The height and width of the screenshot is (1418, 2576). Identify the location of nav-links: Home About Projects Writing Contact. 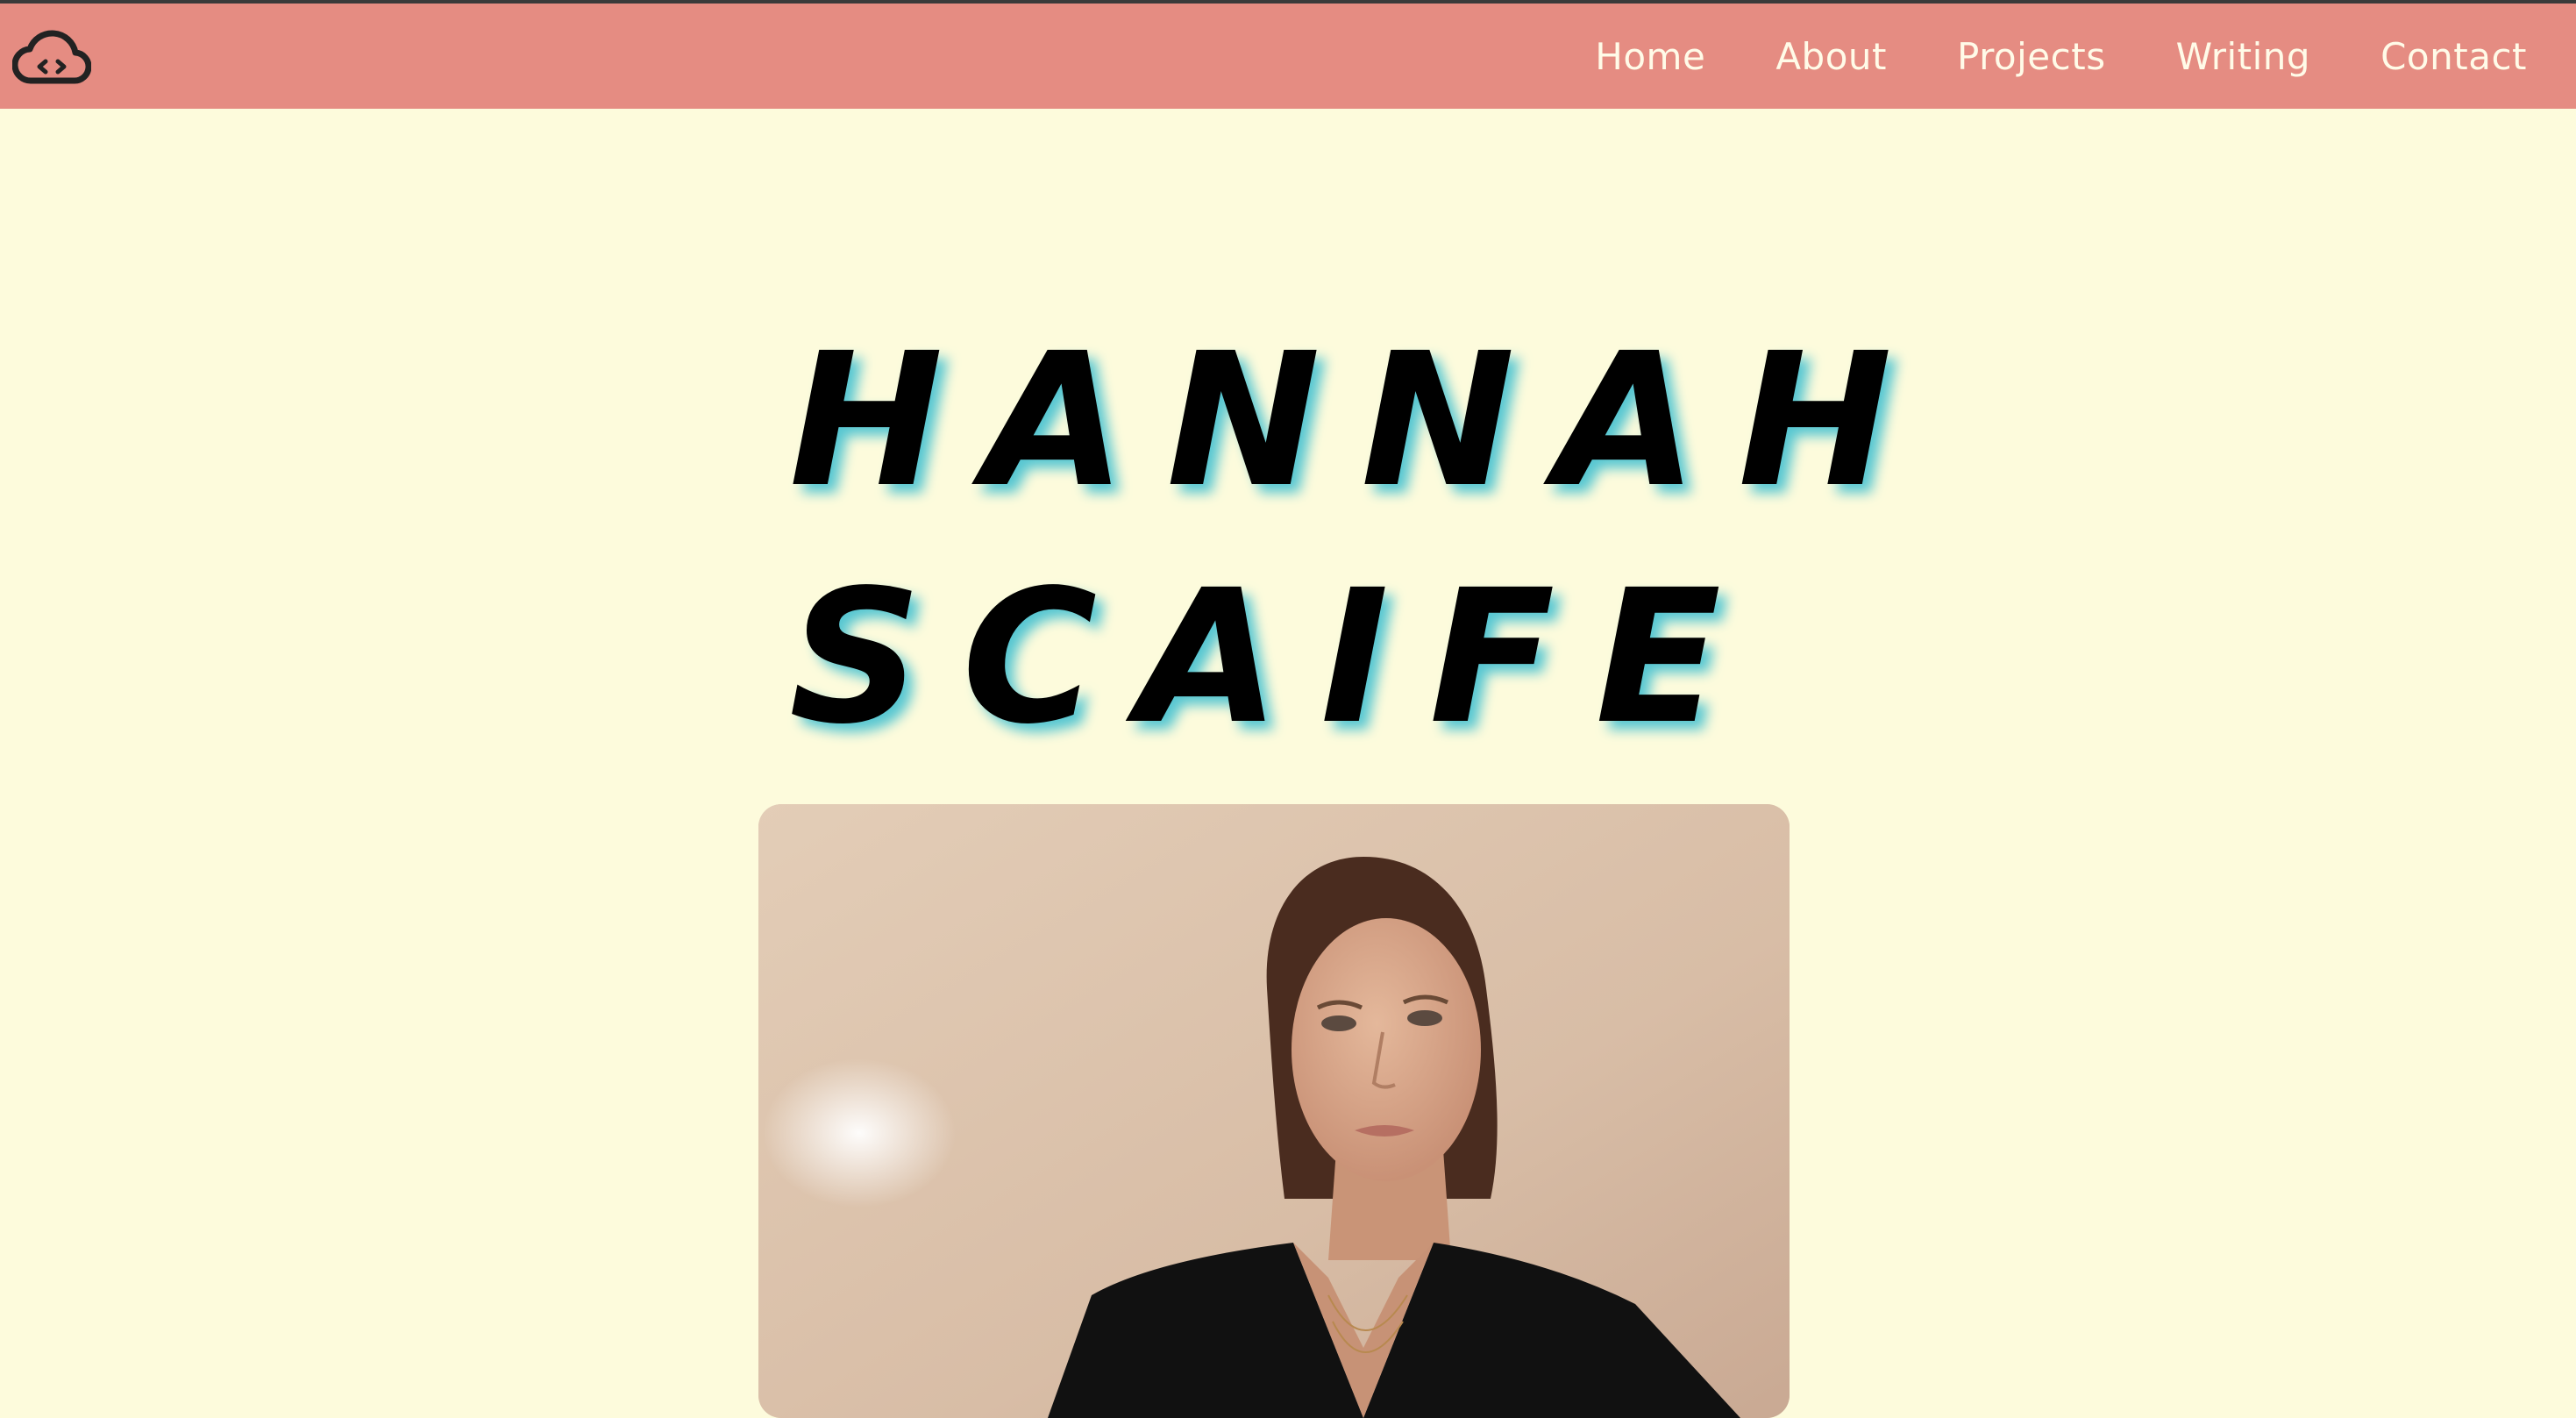
(2061, 56).